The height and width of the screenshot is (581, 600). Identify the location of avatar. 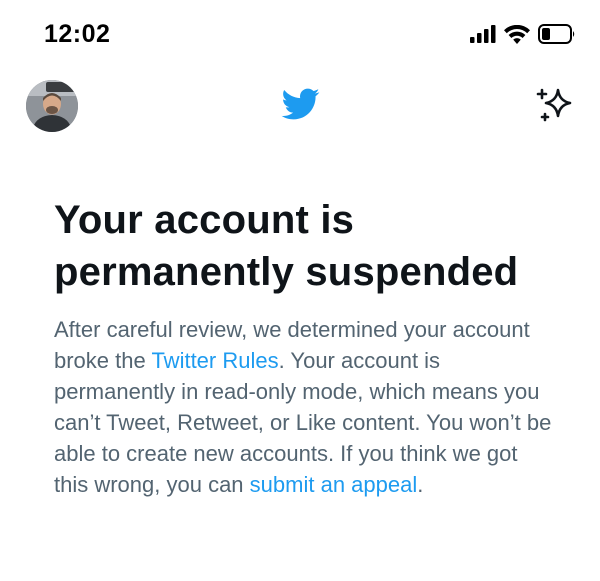
(52, 106).